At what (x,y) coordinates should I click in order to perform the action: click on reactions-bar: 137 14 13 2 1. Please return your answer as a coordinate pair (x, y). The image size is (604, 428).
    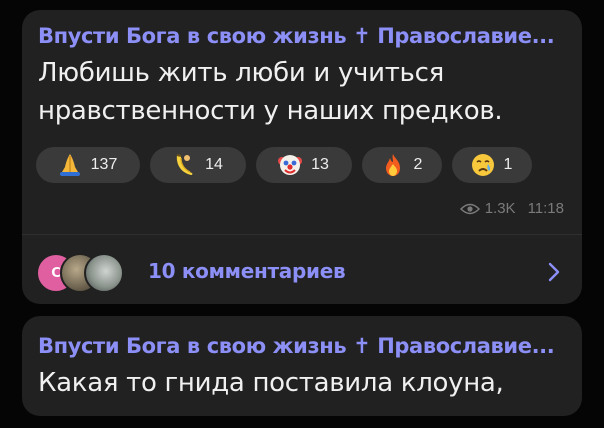
    Looking at the image, I should click on (284, 165).